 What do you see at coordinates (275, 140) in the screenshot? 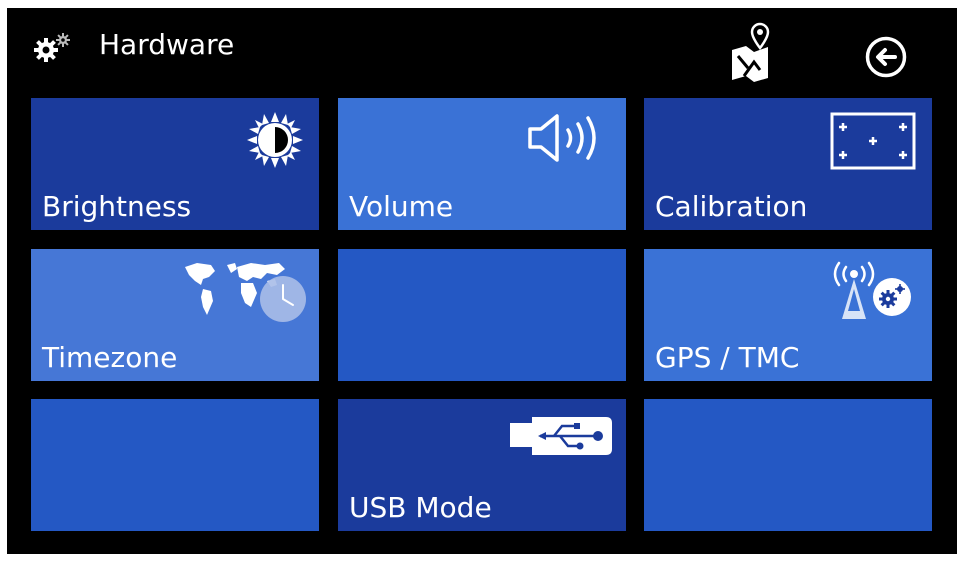
I see `brightness-icon` at bounding box center [275, 140].